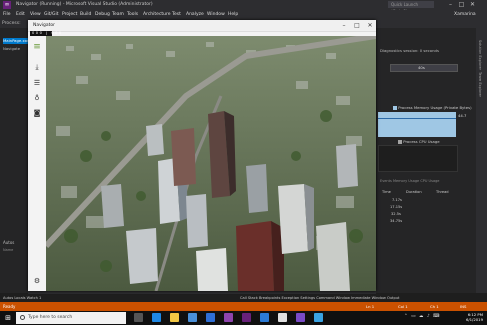 The height and width of the screenshot is (325, 487). What do you see at coordinates (37, 67) in the screenshot?
I see `download-icon: ⤓` at bounding box center [37, 67].